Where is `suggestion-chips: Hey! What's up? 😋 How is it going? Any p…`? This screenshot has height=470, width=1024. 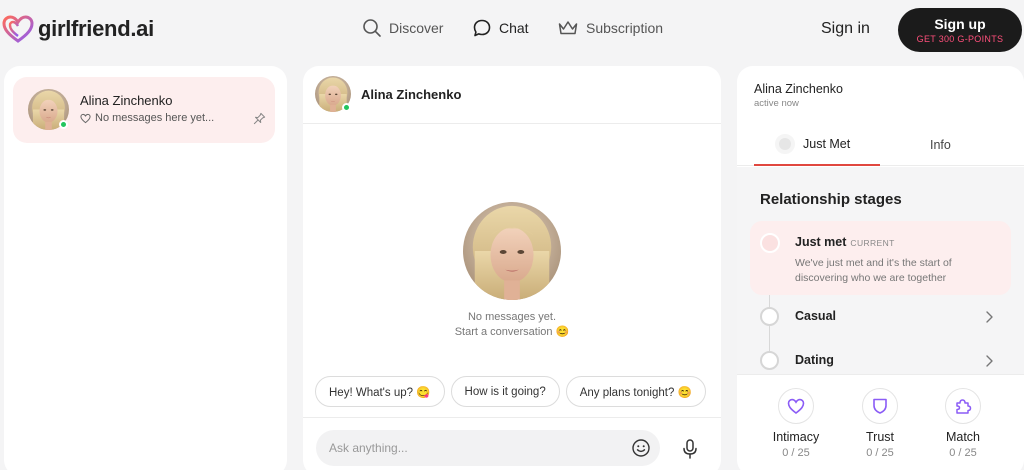 suggestion-chips: Hey! What's up? 😋 How is it going? Any p… is located at coordinates (510, 391).